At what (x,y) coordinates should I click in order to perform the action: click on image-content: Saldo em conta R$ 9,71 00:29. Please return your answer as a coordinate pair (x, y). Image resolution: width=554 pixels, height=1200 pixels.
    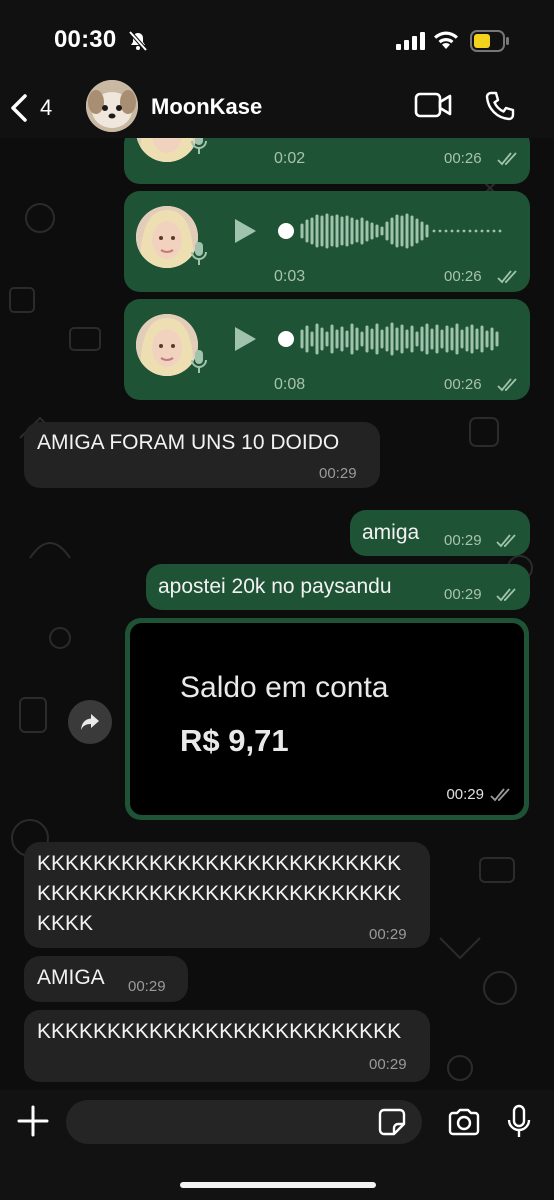
    Looking at the image, I should click on (327, 719).